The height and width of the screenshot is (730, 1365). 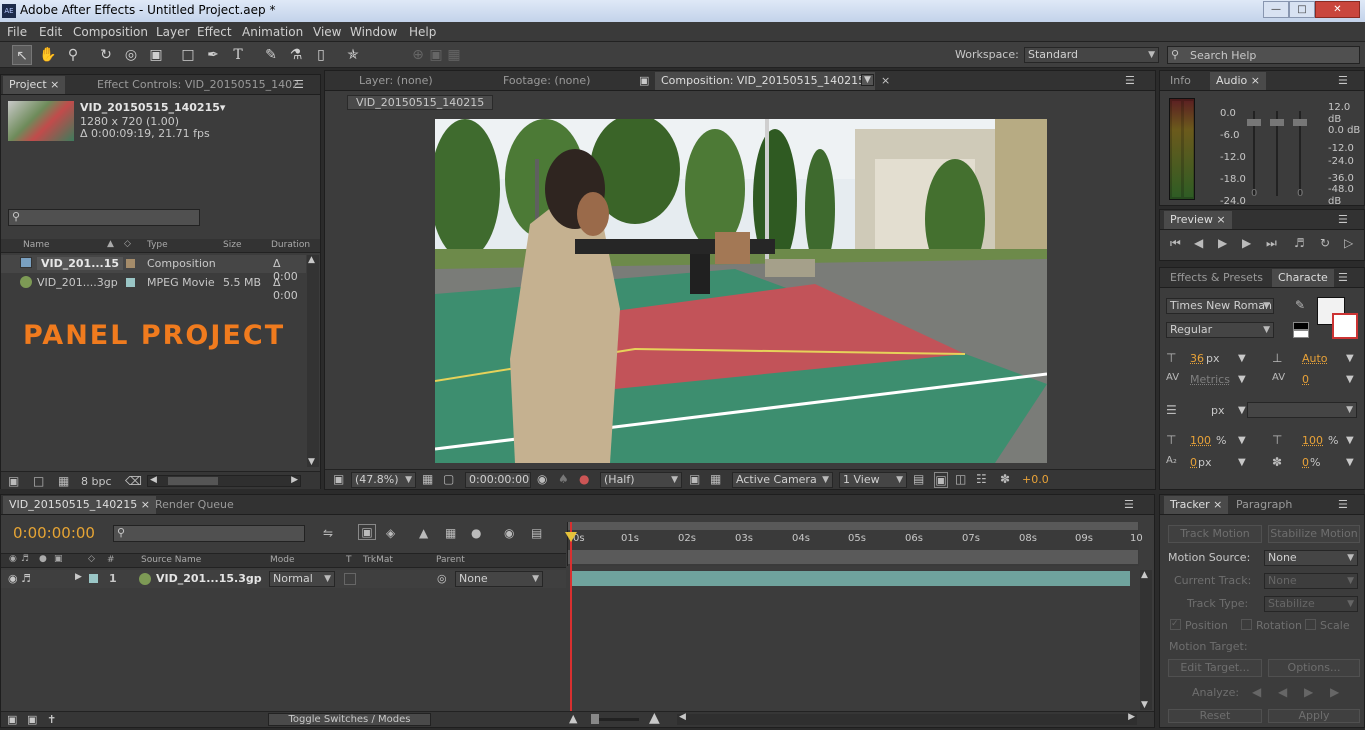 What do you see at coordinates (853, 526) in the screenshot?
I see `work-area-bar` at bounding box center [853, 526].